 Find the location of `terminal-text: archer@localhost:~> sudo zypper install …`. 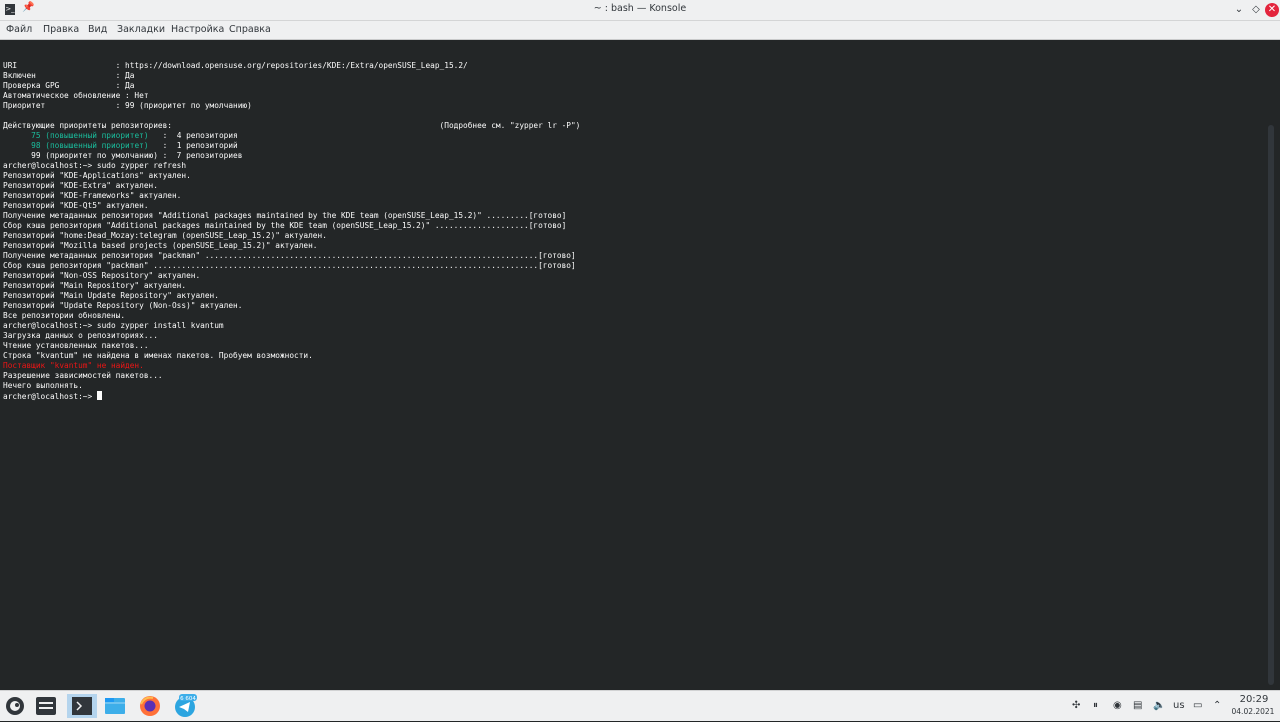

terminal-text: archer@localhost:~> sudo zypper install … is located at coordinates (113, 325).